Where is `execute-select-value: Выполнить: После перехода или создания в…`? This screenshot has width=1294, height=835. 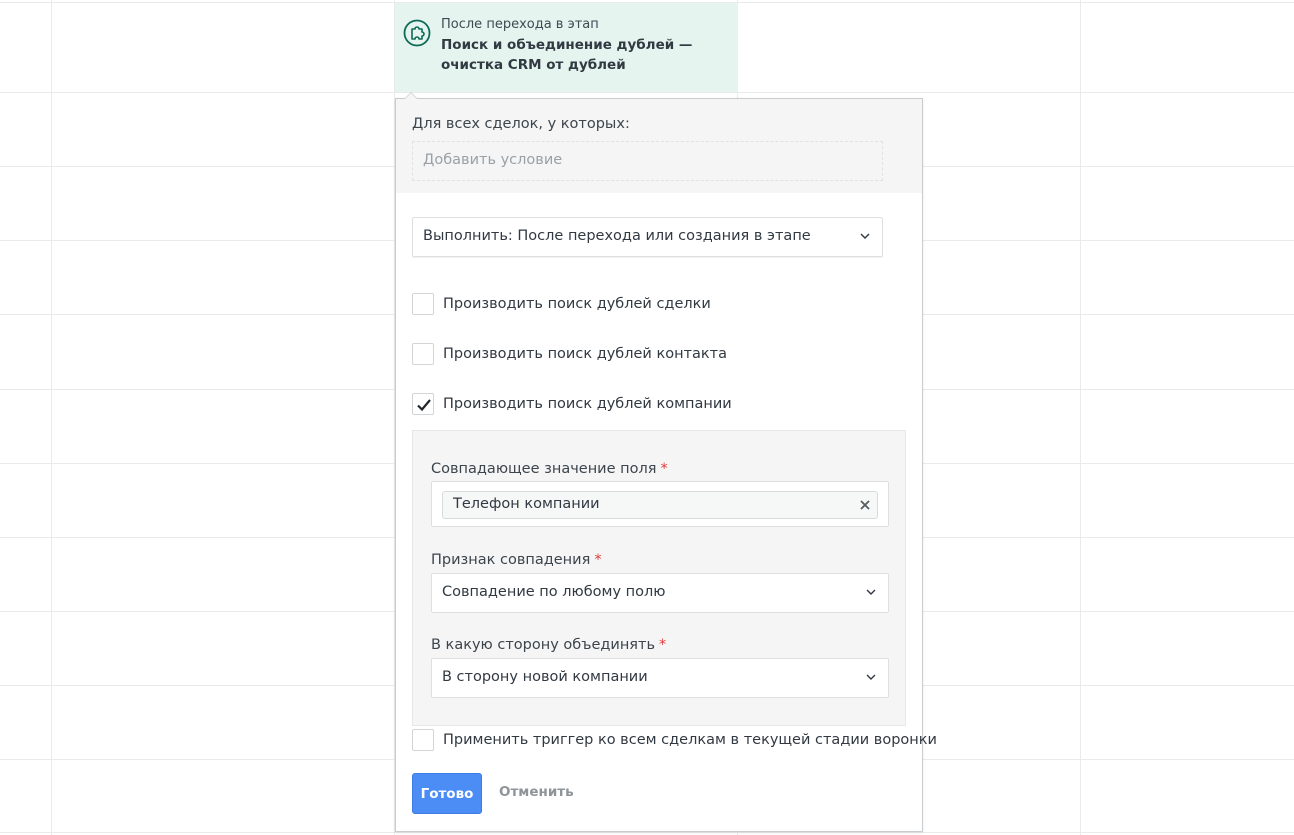 execute-select-value: Выполнить: После перехода или создания в… is located at coordinates (617, 236).